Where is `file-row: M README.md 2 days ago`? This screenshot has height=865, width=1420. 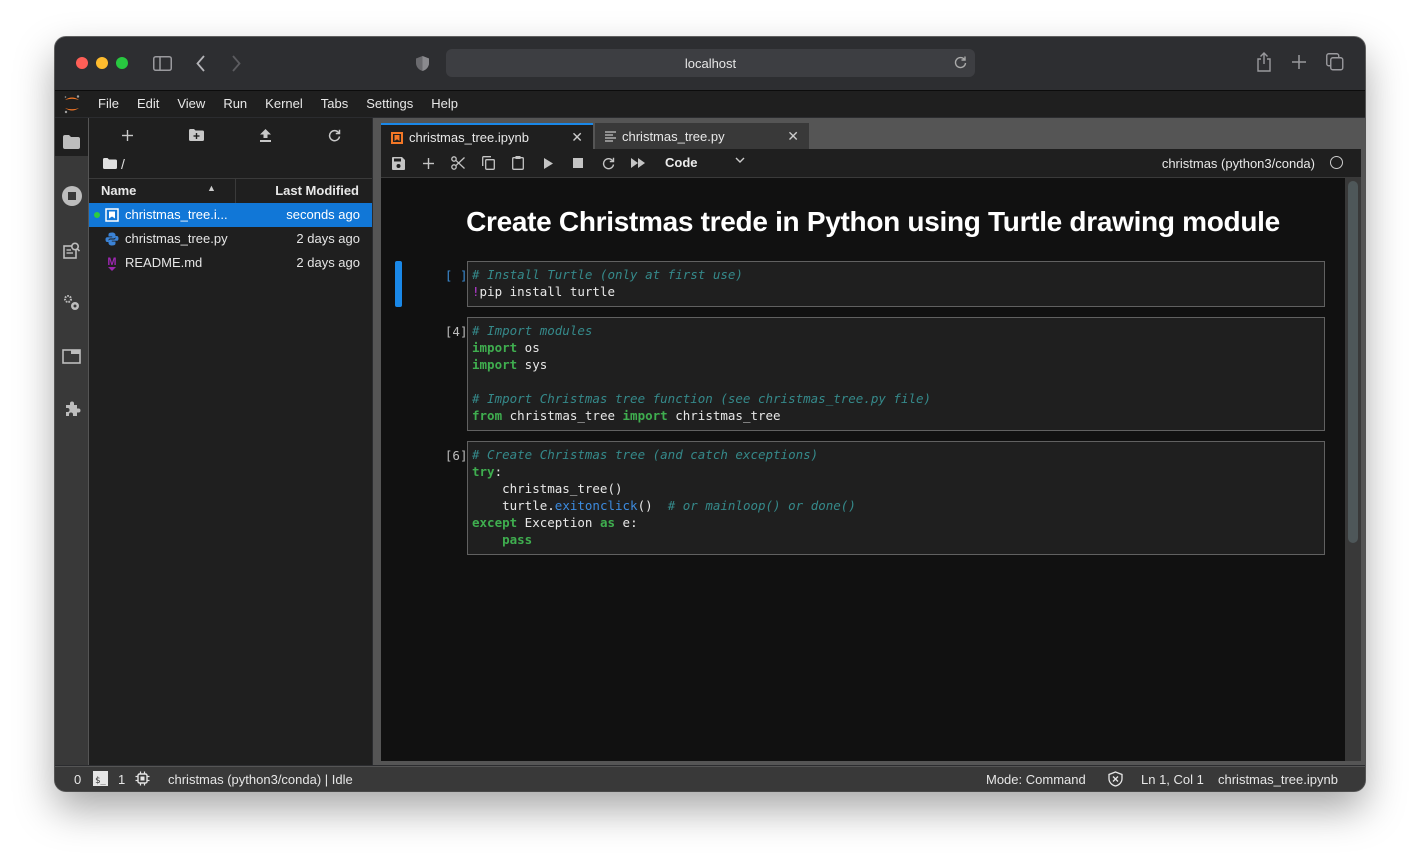 file-row: M README.md 2 days ago is located at coordinates (230, 263).